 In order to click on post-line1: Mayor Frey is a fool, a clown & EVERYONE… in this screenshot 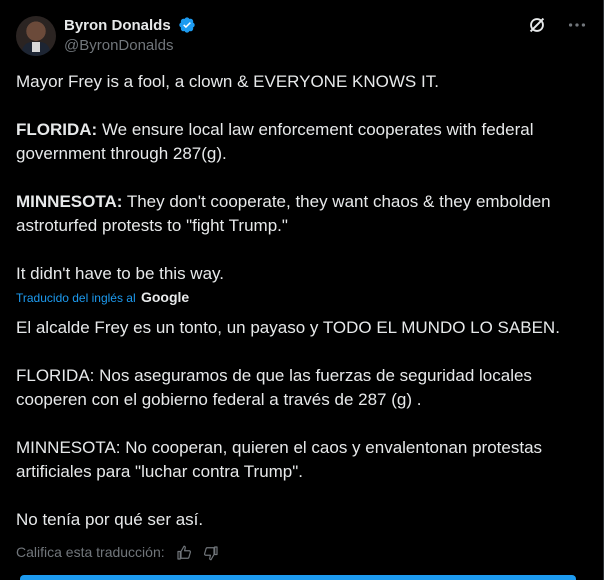, I will do `click(227, 81)`.